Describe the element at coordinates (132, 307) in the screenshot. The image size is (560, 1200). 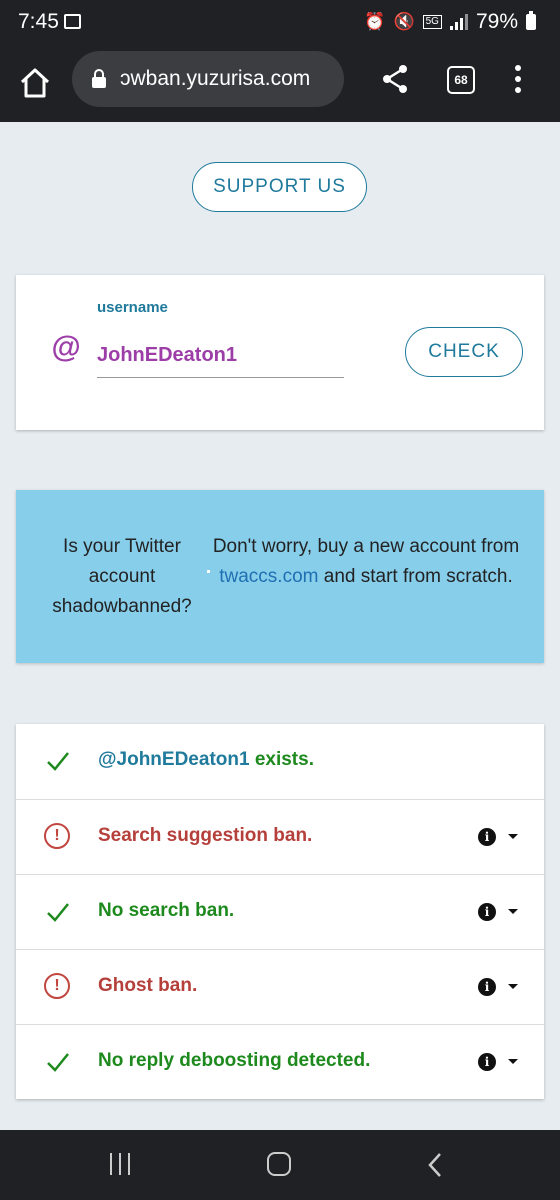
I see `username-label: username` at that location.